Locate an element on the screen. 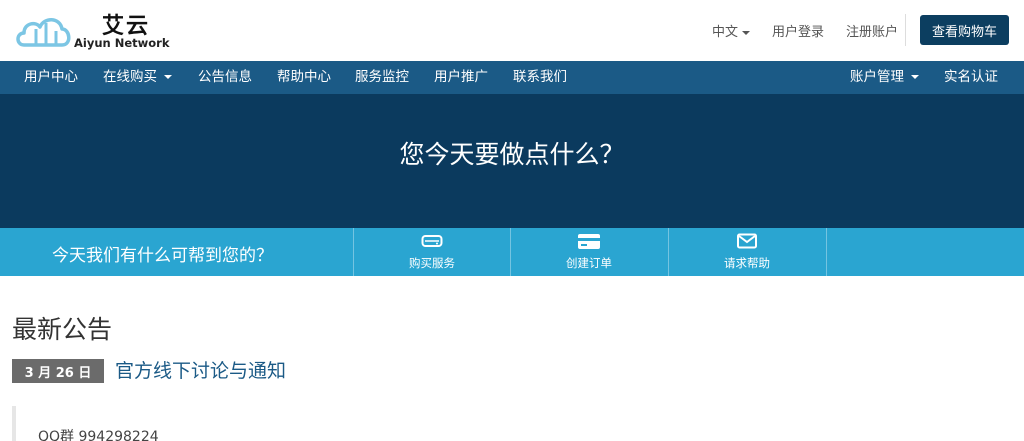 The image size is (1024, 441). action-bar: 今天我们有什么可帮到您的？ 购买服务 创建订单 请求帮助 is located at coordinates (512, 252).